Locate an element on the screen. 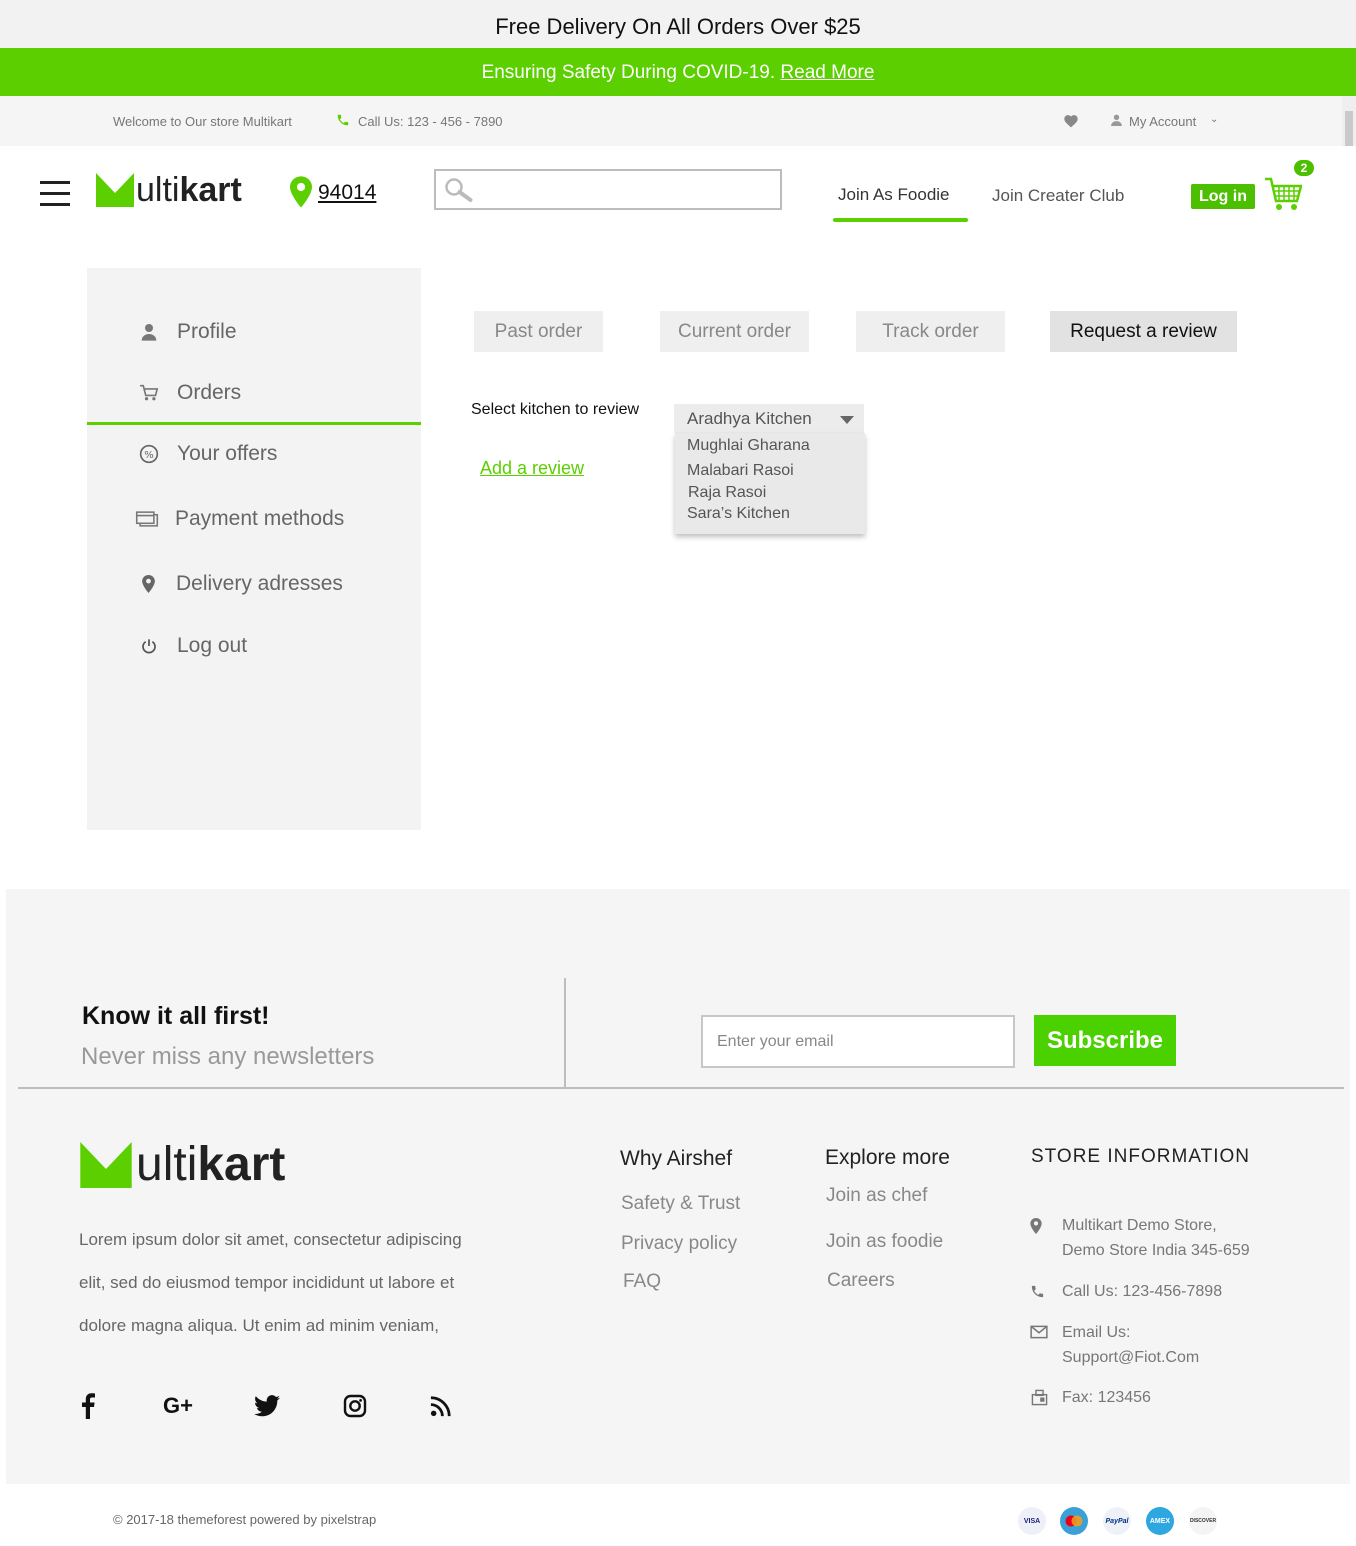 This screenshot has height=1546, width=1356. tab-current-order: Current order is located at coordinates (734, 331).